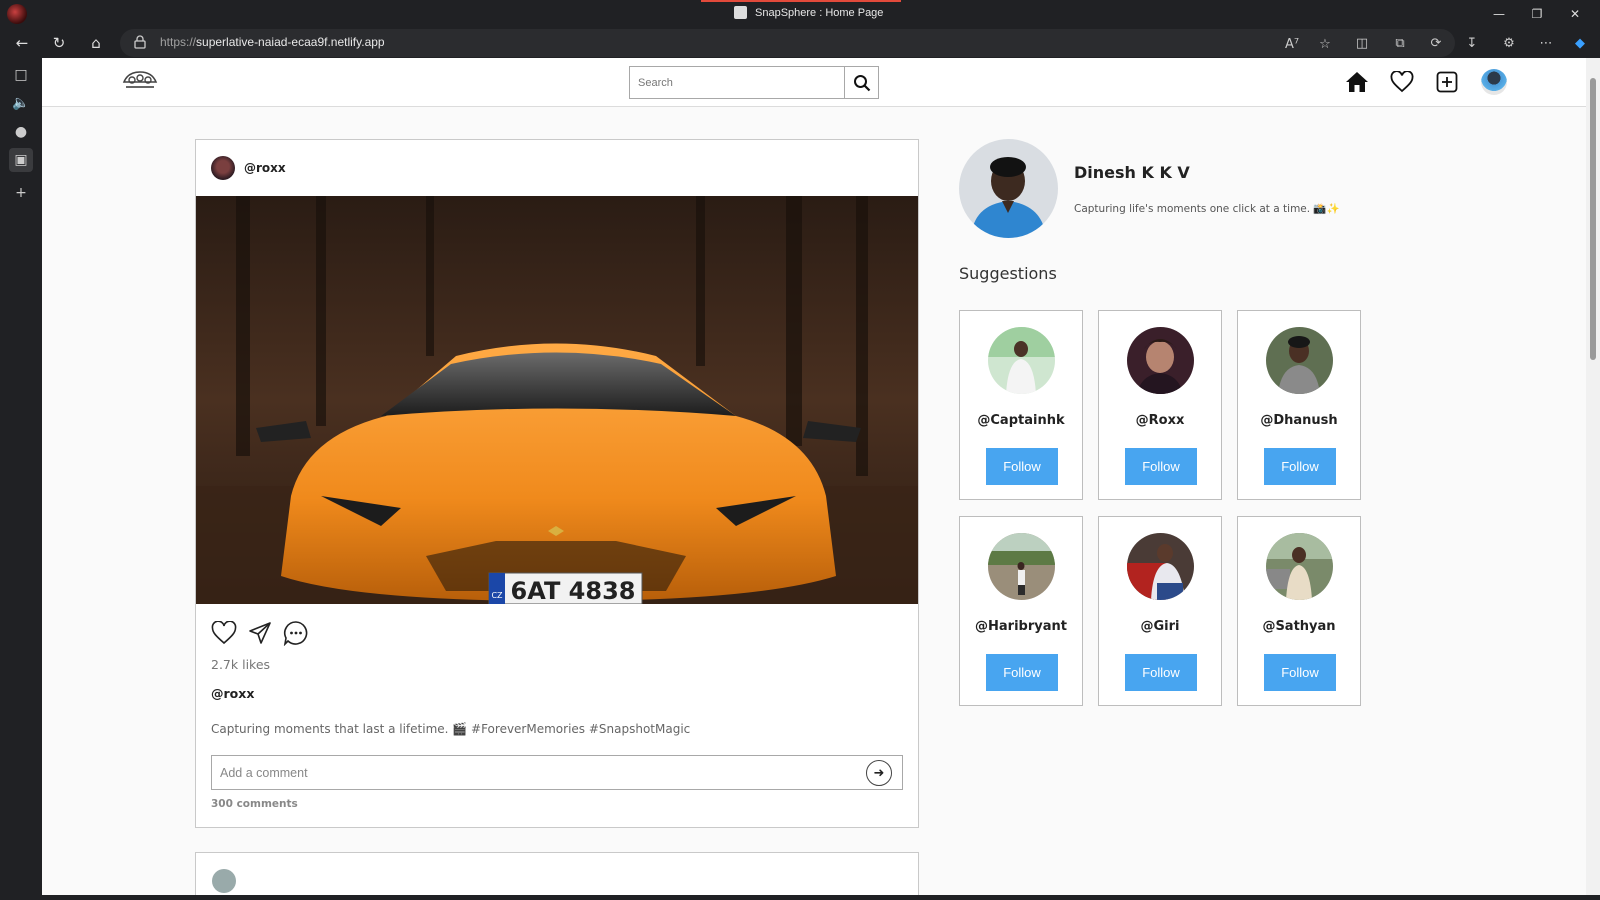 The height and width of the screenshot is (900, 1600). Describe the element at coordinates (224, 633) in the screenshot. I see `like-heart-icon` at that location.